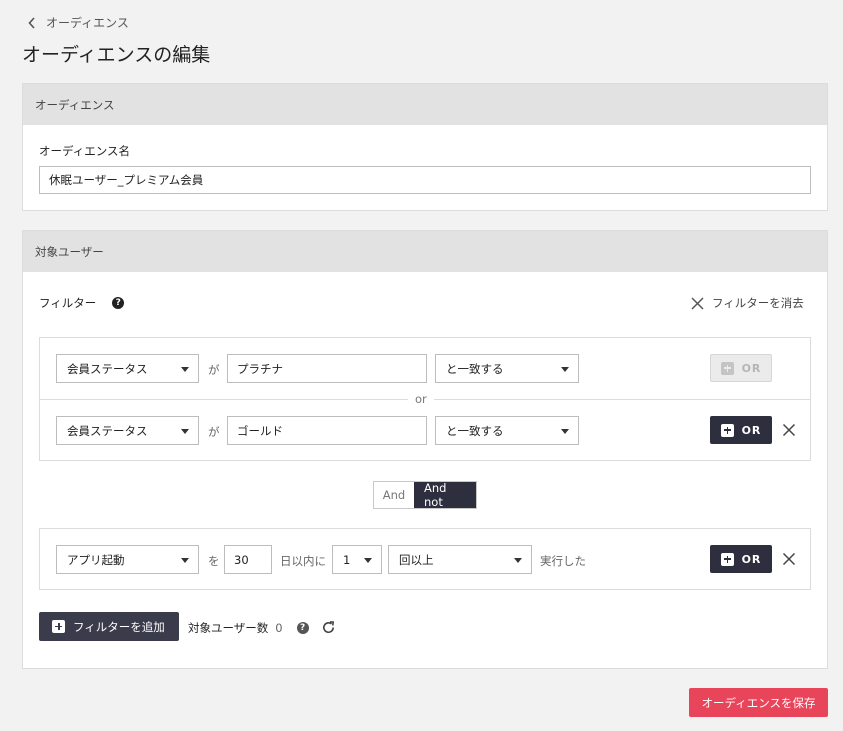 The height and width of the screenshot is (731, 843). Describe the element at coordinates (327, 368) in the screenshot. I see `value-input: プラチナ` at that location.